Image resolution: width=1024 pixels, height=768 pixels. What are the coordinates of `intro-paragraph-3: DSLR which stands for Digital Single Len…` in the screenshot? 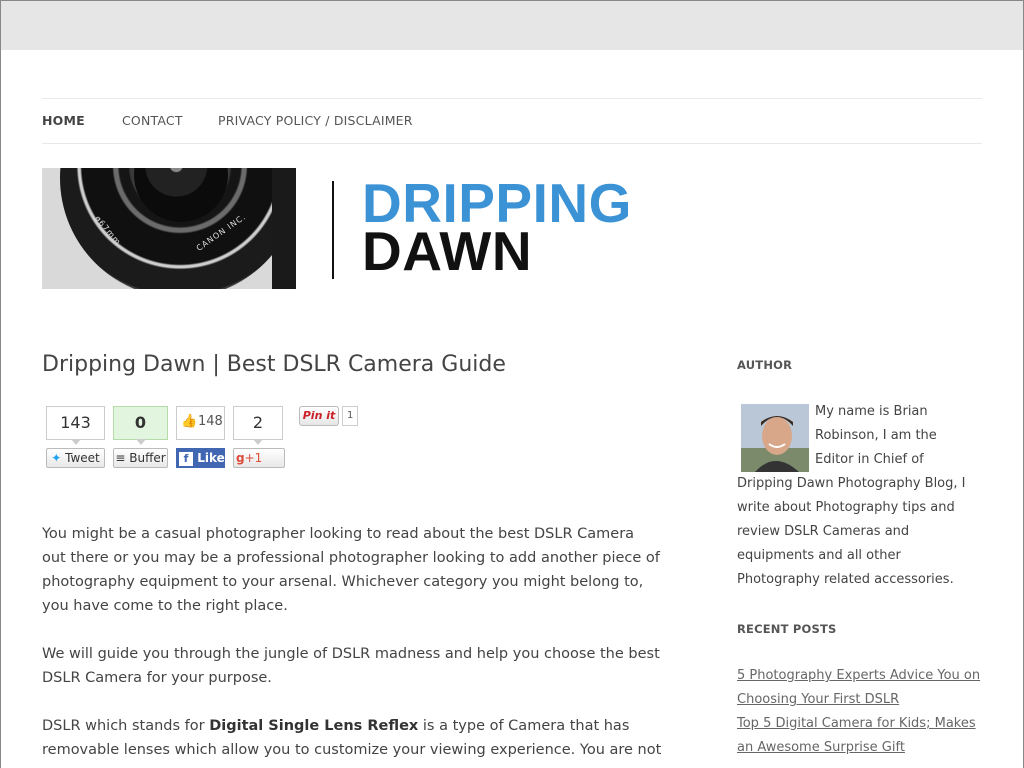 It's located at (352, 738).